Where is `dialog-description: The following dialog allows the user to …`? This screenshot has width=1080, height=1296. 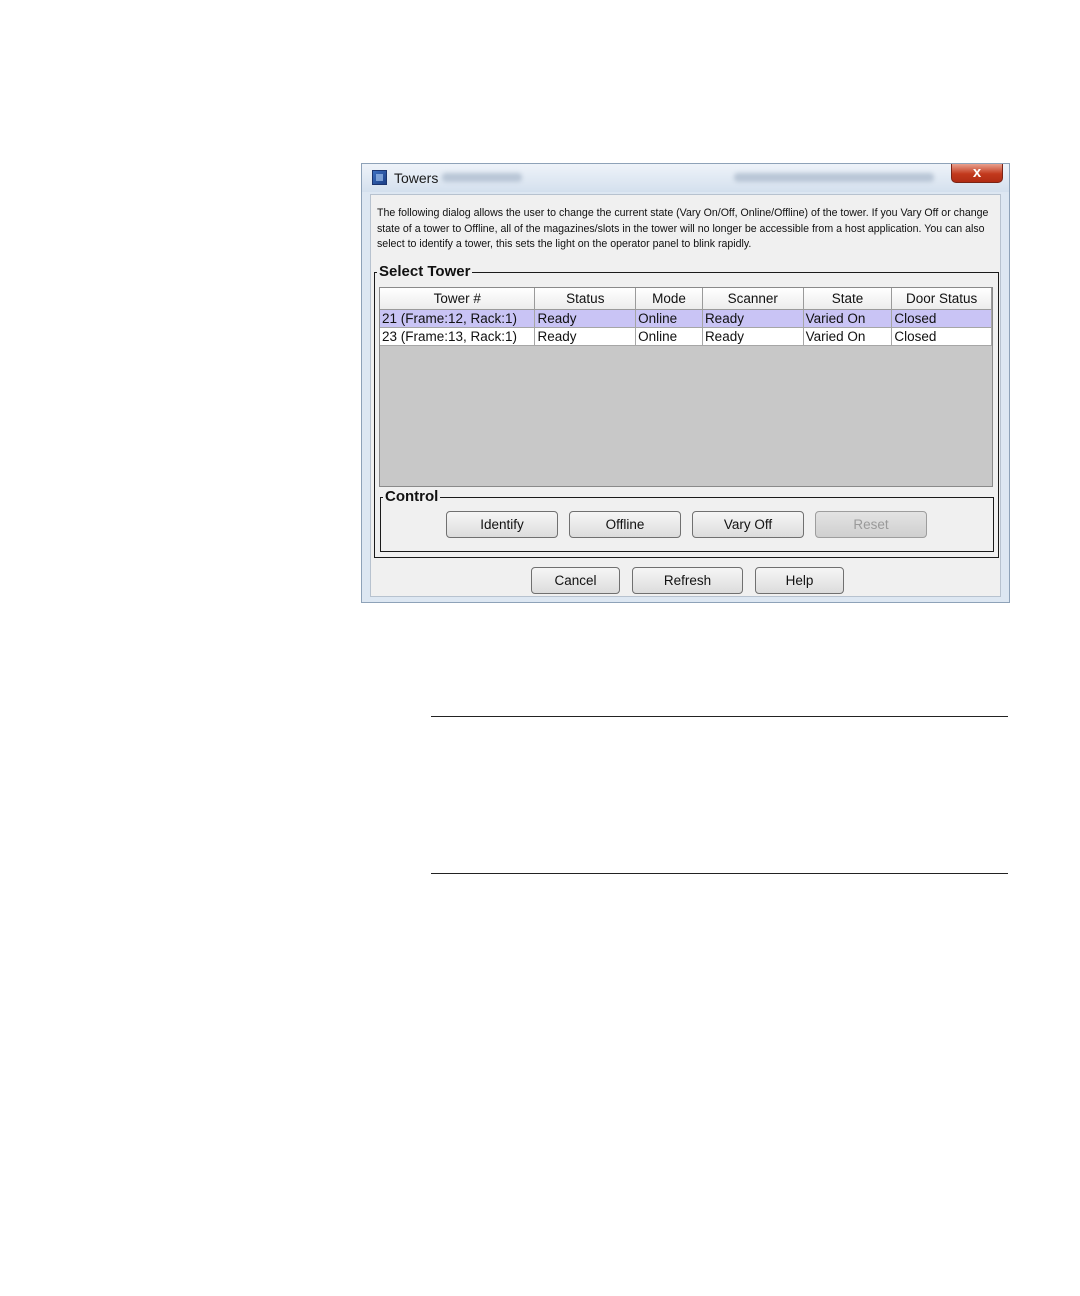 dialog-description: The following dialog allows the user to … is located at coordinates (683, 229).